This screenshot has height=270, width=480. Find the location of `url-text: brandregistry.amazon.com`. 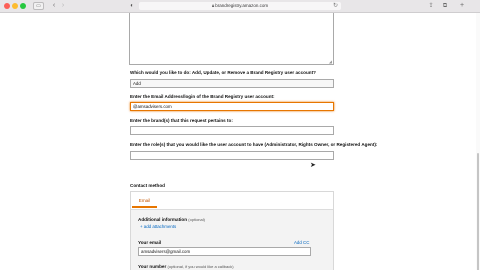

url-text: brandregistry.amazon.com is located at coordinates (242, 5).